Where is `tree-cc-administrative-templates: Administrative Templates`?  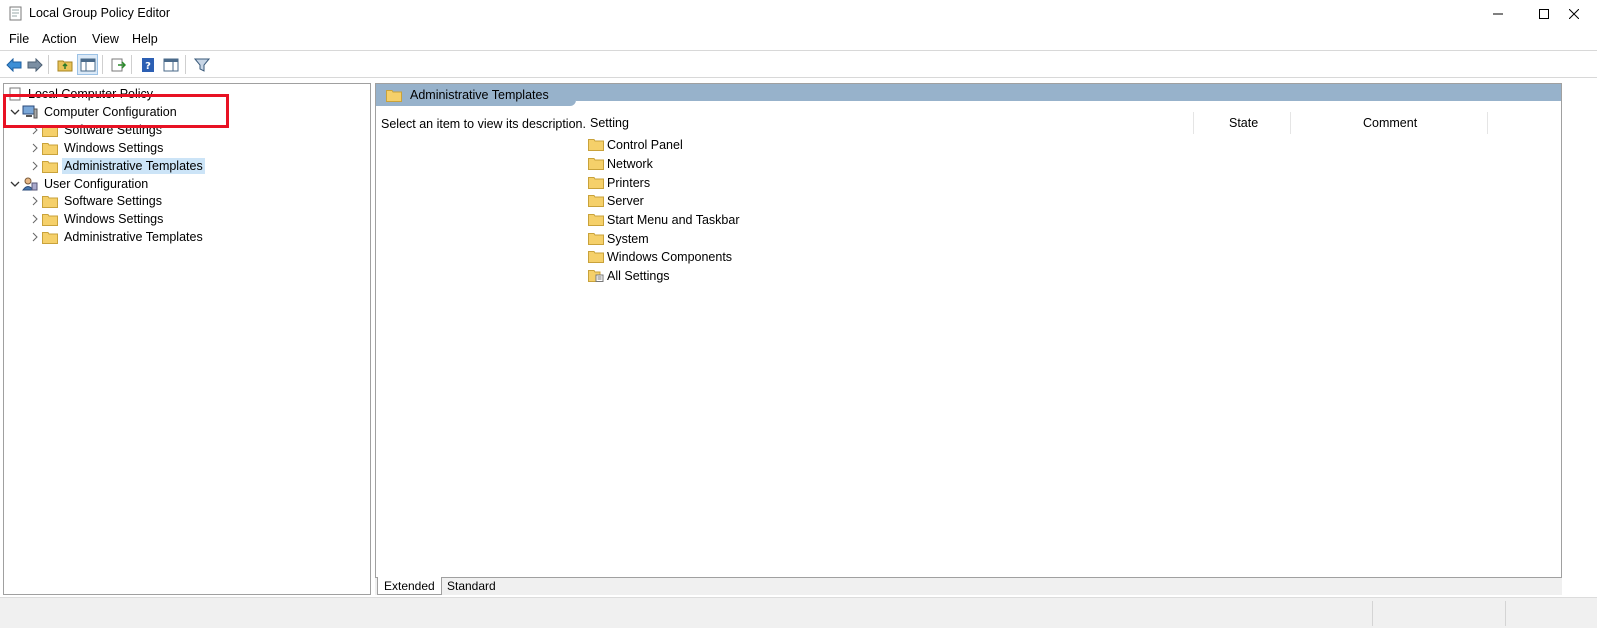
tree-cc-administrative-templates: Administrative Templates is located at coordinates (116, 166).